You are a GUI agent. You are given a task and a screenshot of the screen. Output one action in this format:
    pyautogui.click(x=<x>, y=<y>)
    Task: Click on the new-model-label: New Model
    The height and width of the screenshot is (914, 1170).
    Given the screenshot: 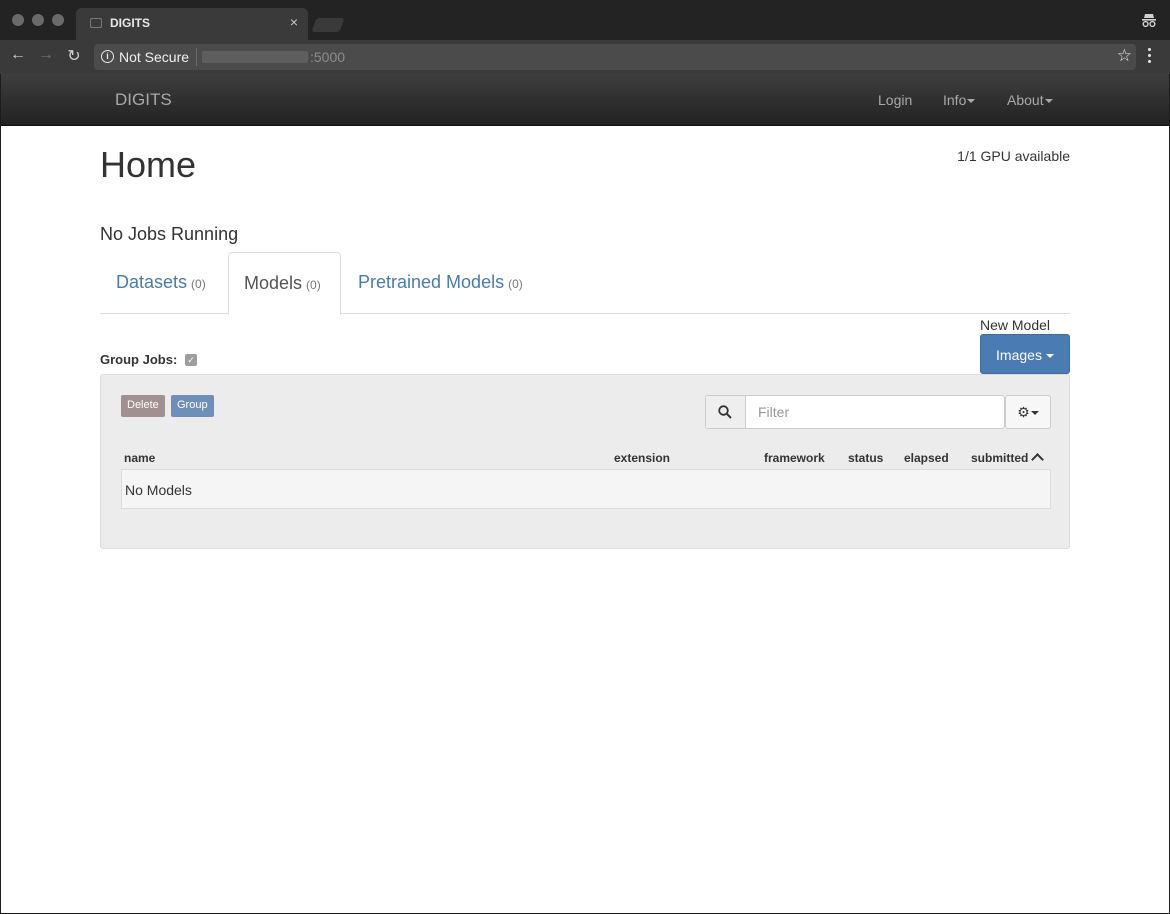 What is the action you would take?
    pyautogui.click(x=1015, y=325)
    